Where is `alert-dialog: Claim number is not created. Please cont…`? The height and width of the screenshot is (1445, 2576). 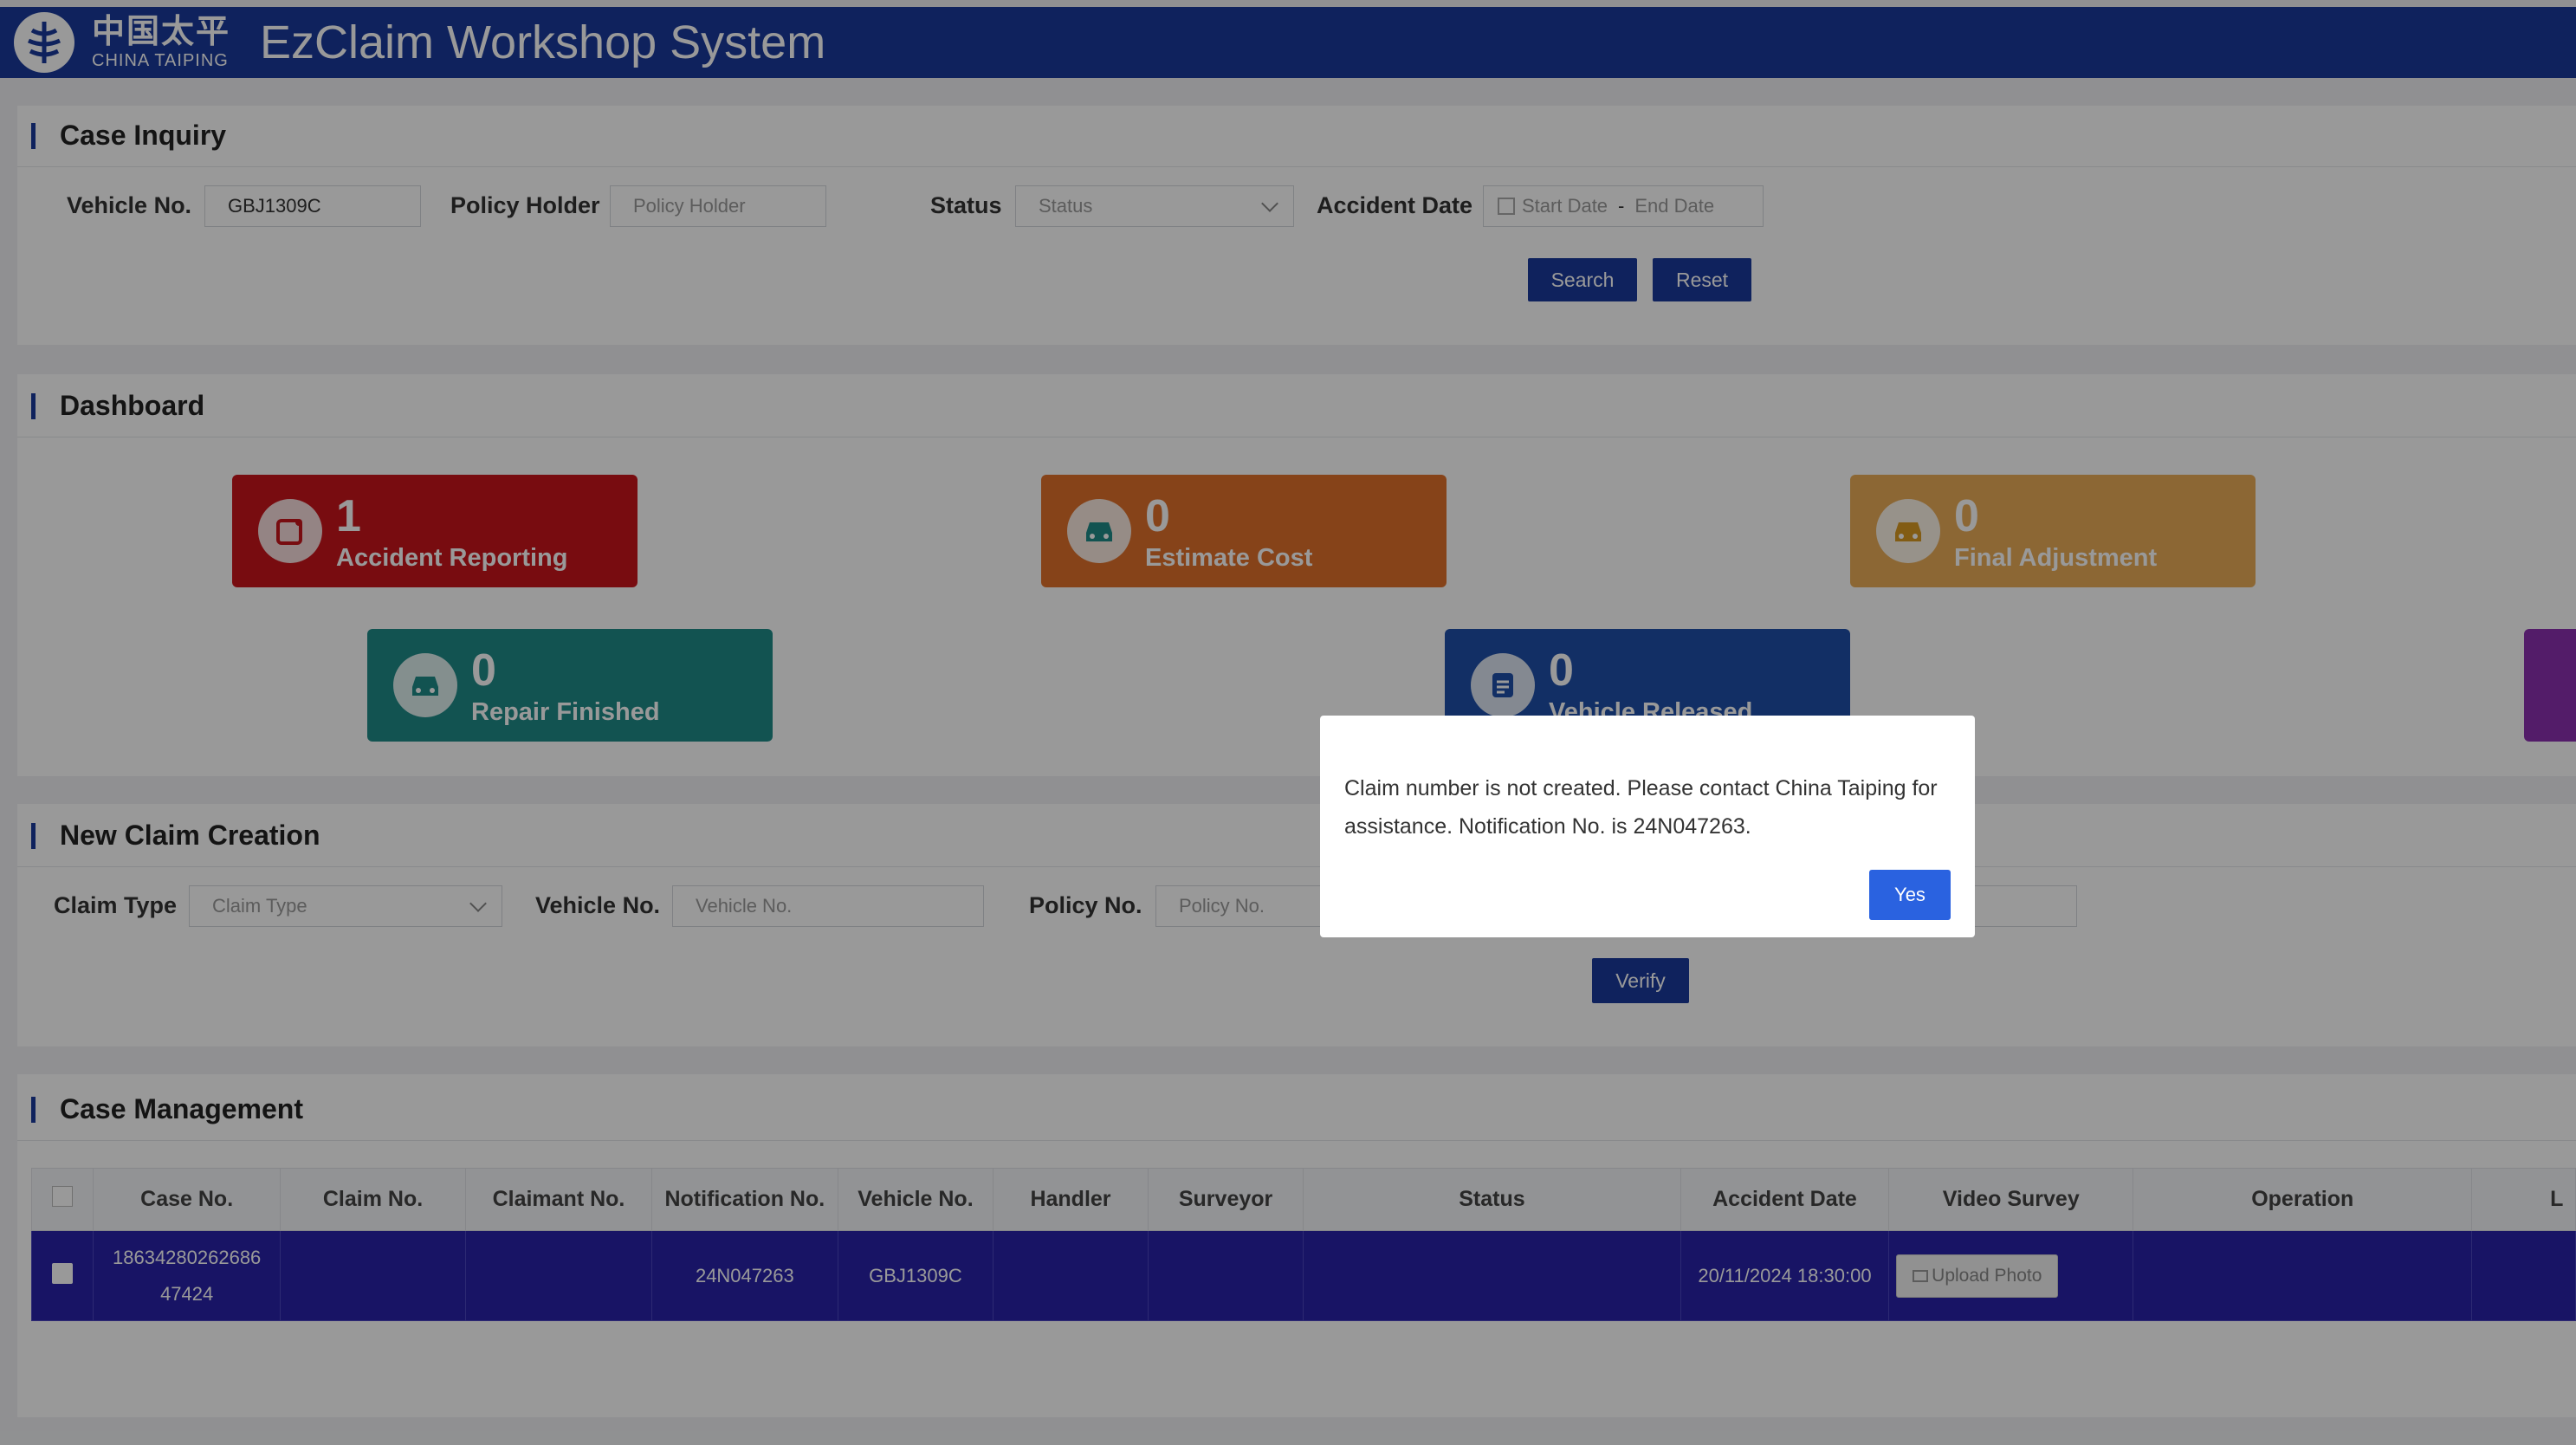 alert-dialog: Claim number is not created. Please cont… is located at coordinates (1647, 826).